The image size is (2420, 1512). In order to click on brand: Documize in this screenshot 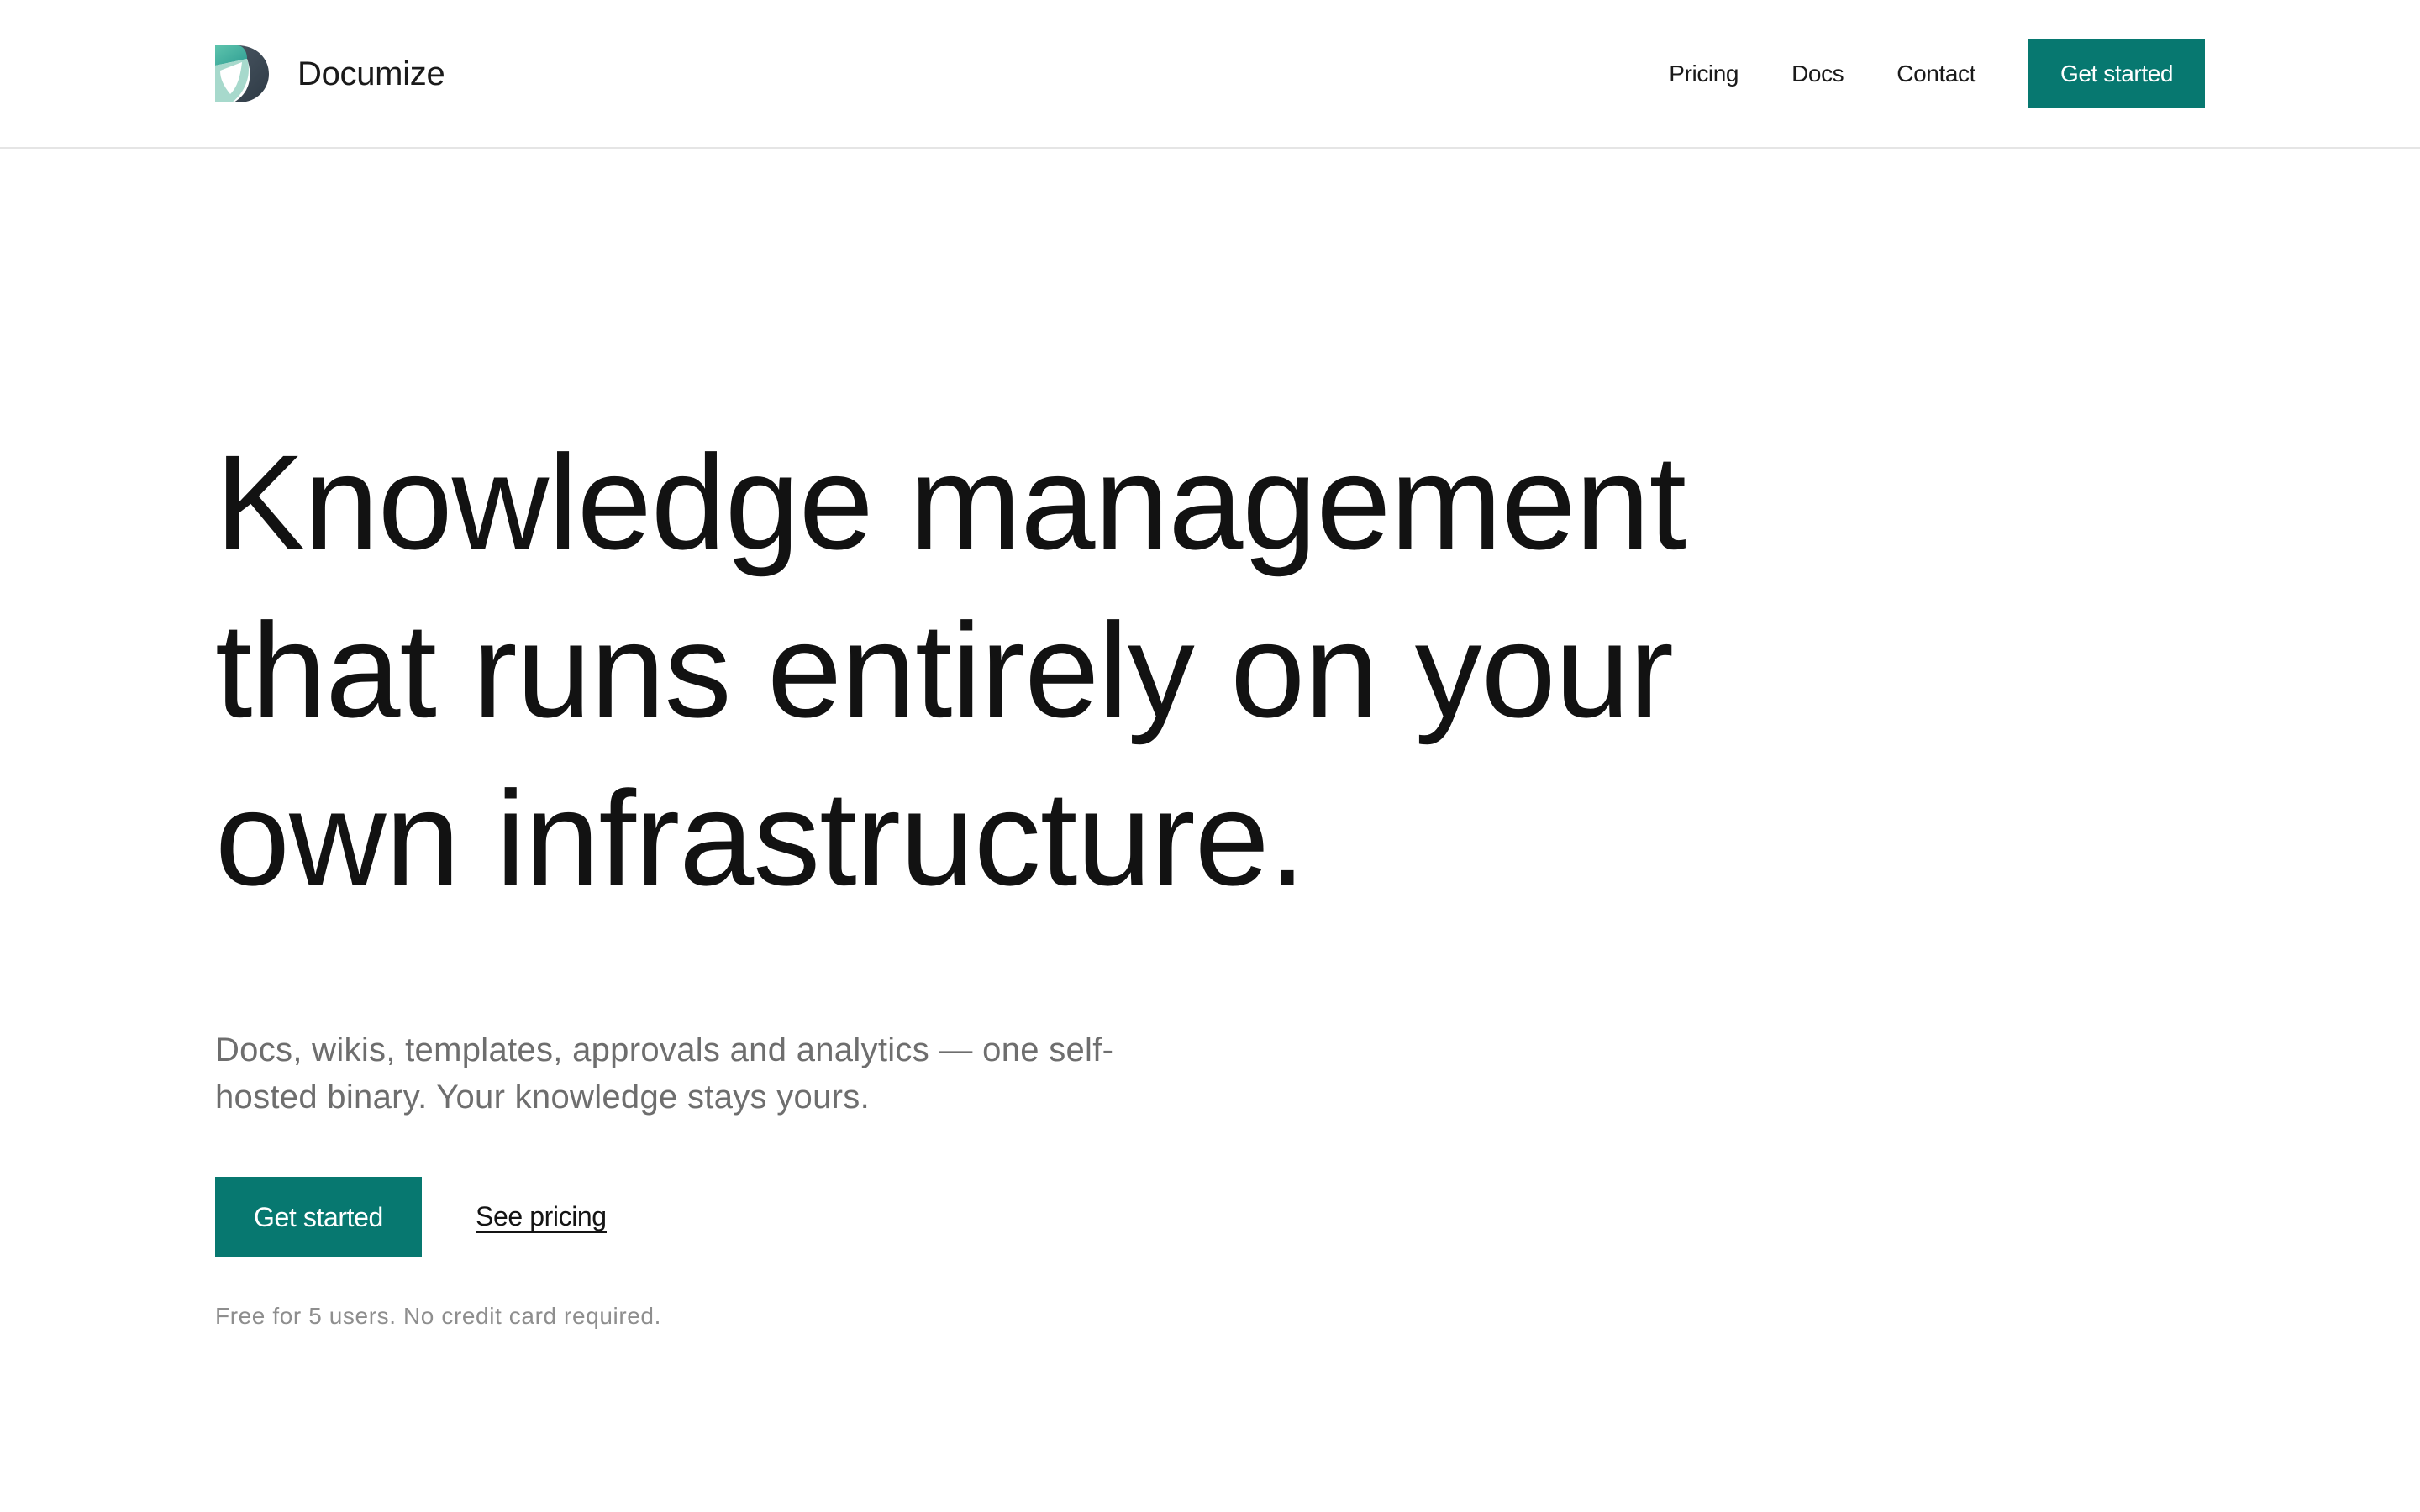, I will do `click(330, 74)`.